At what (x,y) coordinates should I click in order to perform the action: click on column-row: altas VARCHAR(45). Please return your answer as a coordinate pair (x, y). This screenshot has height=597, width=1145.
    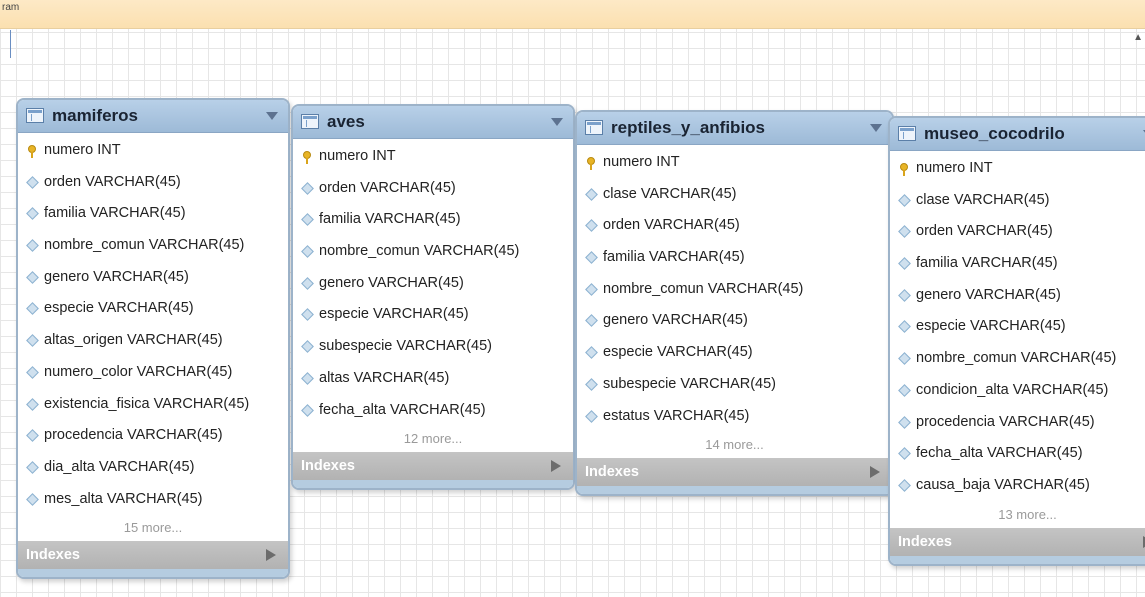
    Looking at the image, I should click on (433, 379).